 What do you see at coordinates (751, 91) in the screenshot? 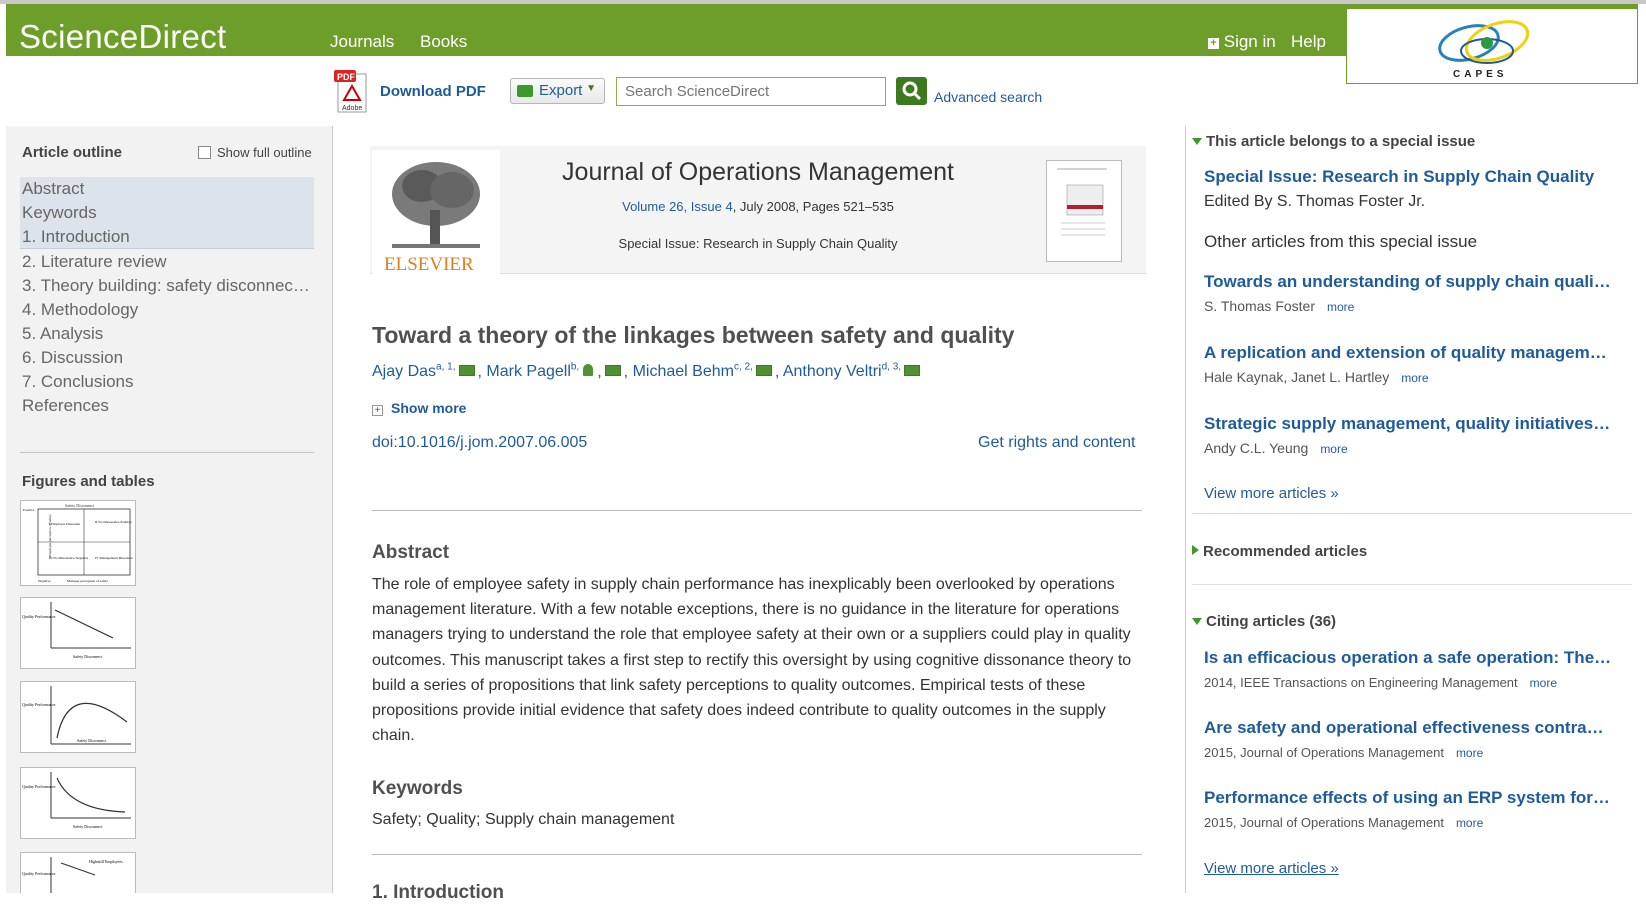
I see `search-input` at bounding box center [751, 91].